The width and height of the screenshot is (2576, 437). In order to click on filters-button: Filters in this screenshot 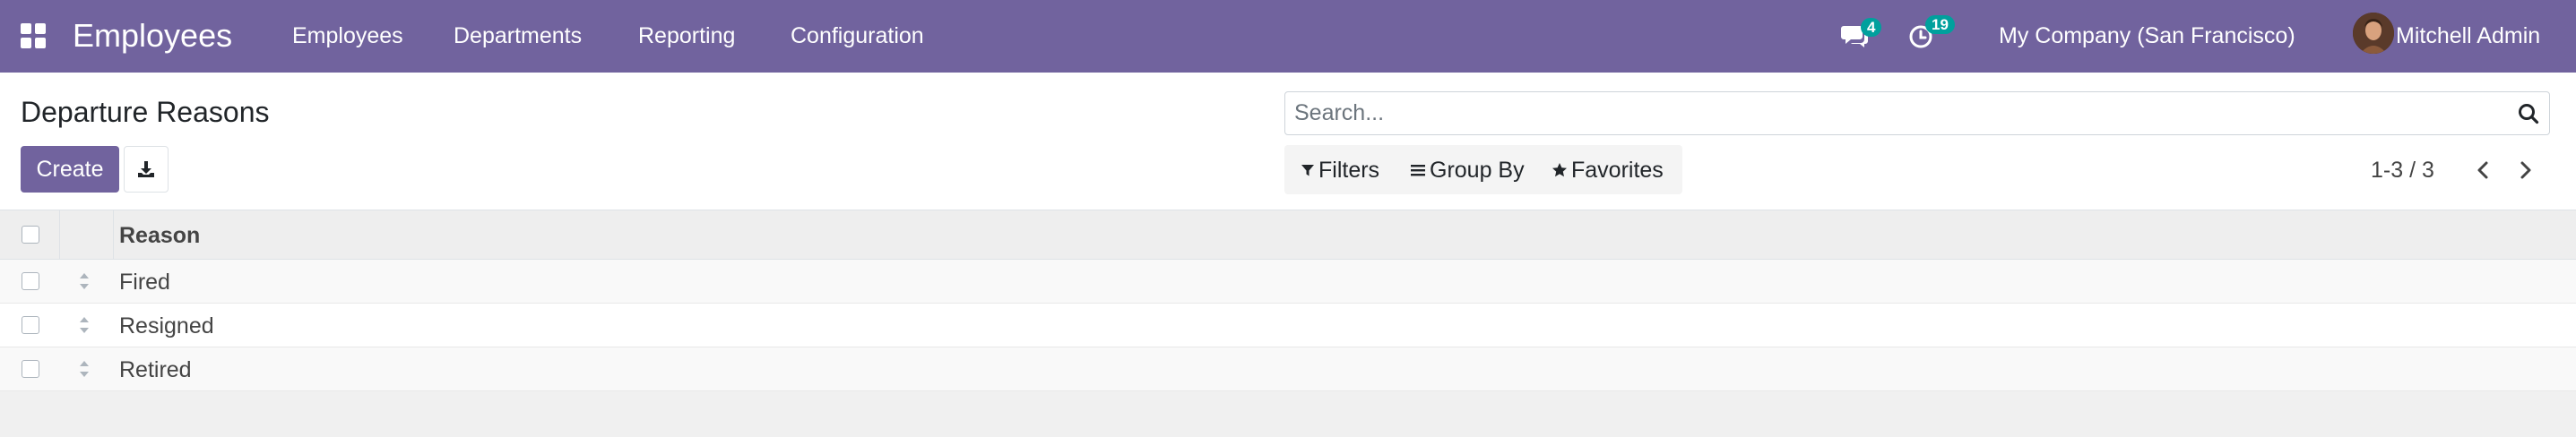, I will do `click(1340, 170)`.